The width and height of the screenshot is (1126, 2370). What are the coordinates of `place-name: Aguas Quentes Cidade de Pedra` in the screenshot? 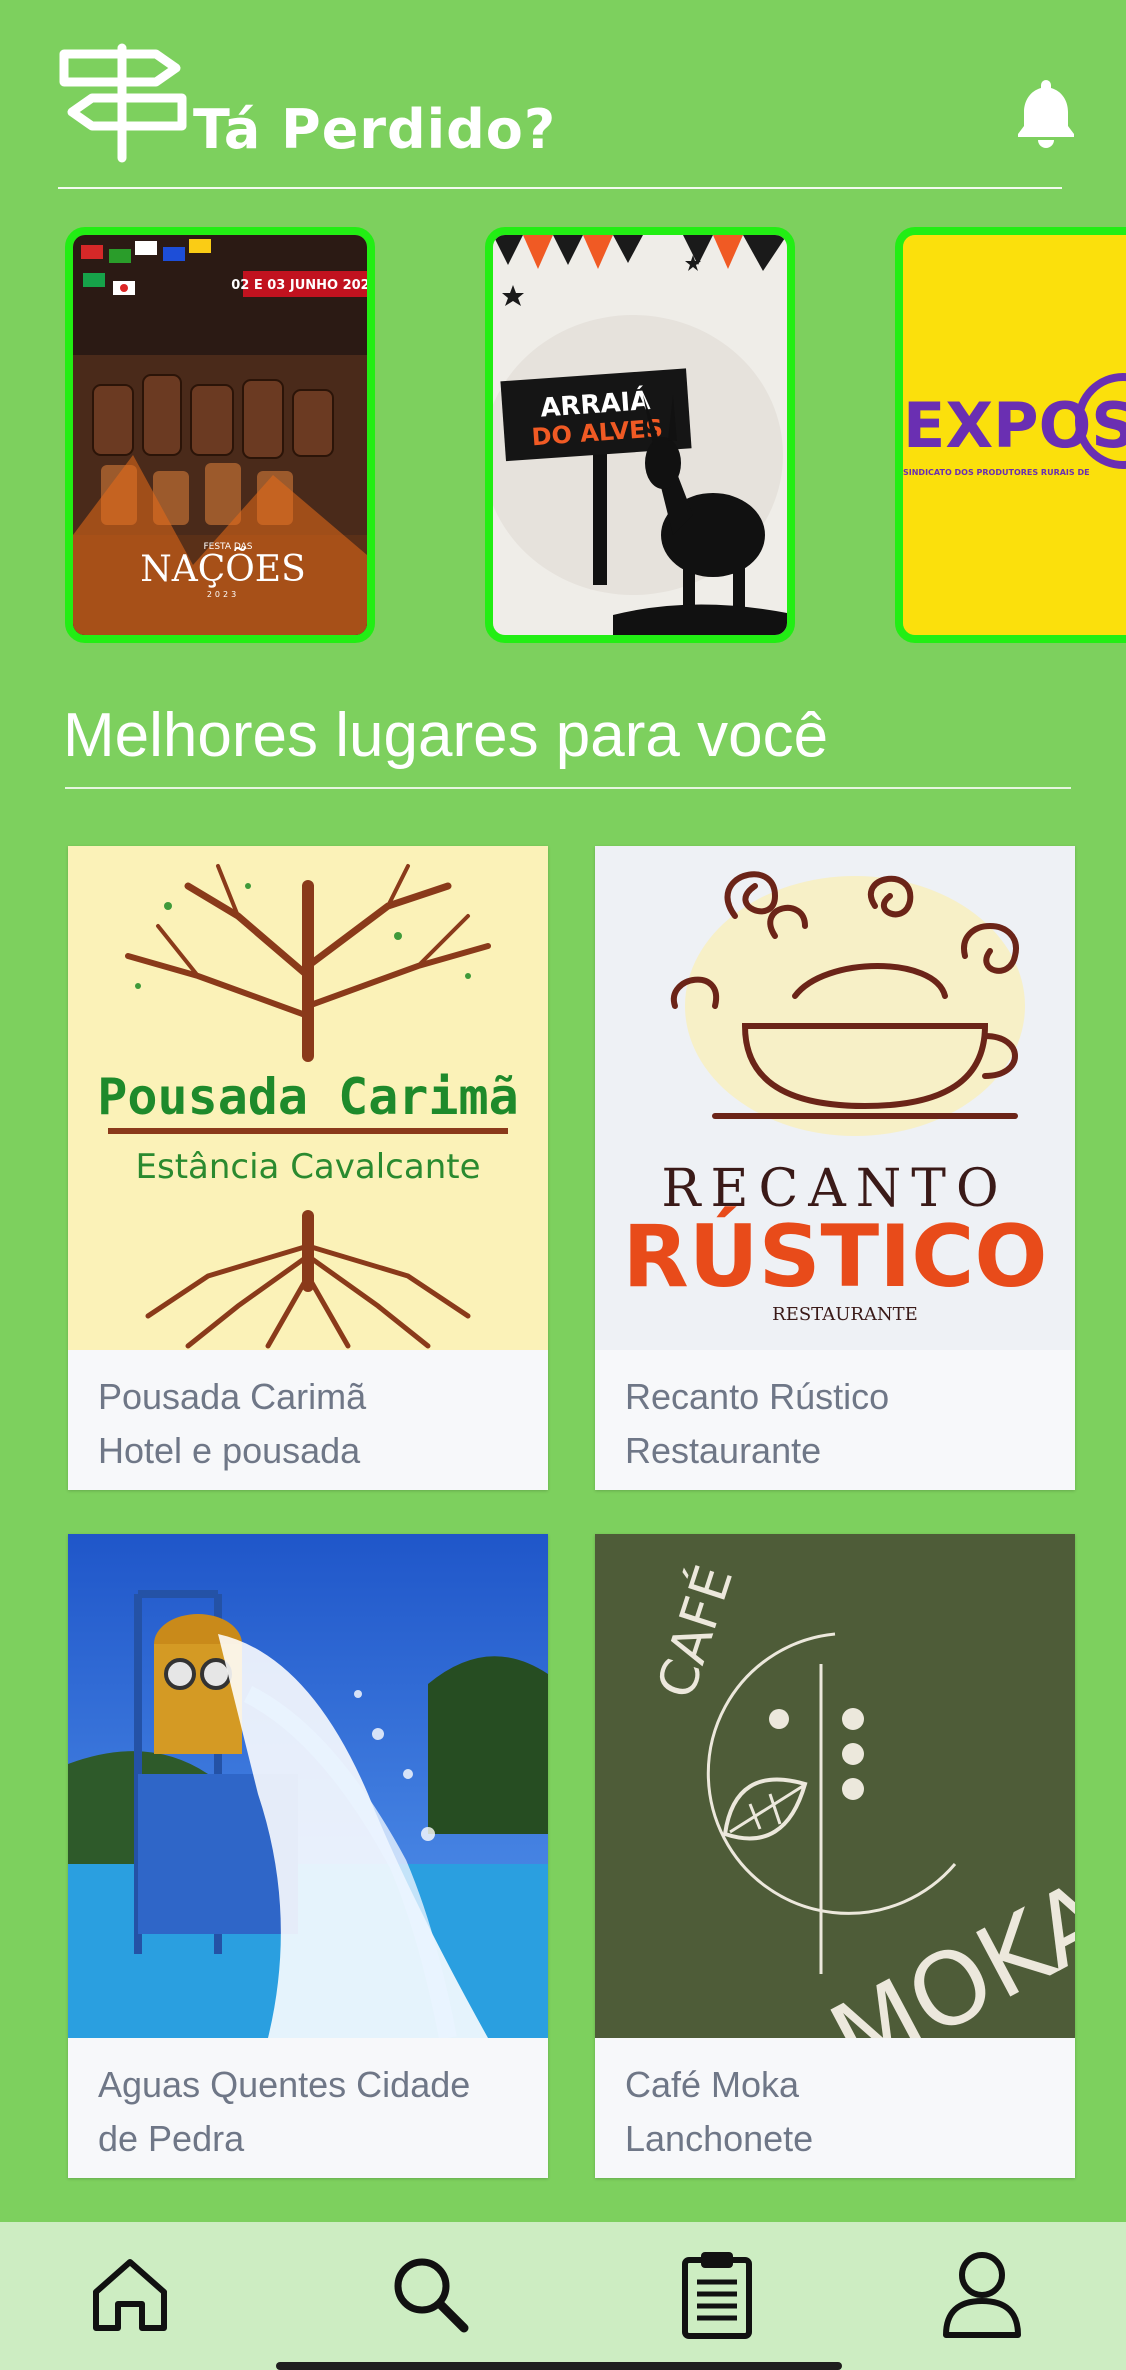 It's located at (284, 2111).